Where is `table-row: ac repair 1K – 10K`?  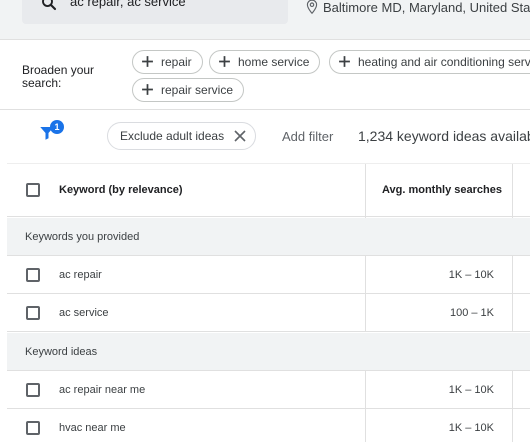
table-row: ac repair 1K – 10K is located at coordinates (268, 275).